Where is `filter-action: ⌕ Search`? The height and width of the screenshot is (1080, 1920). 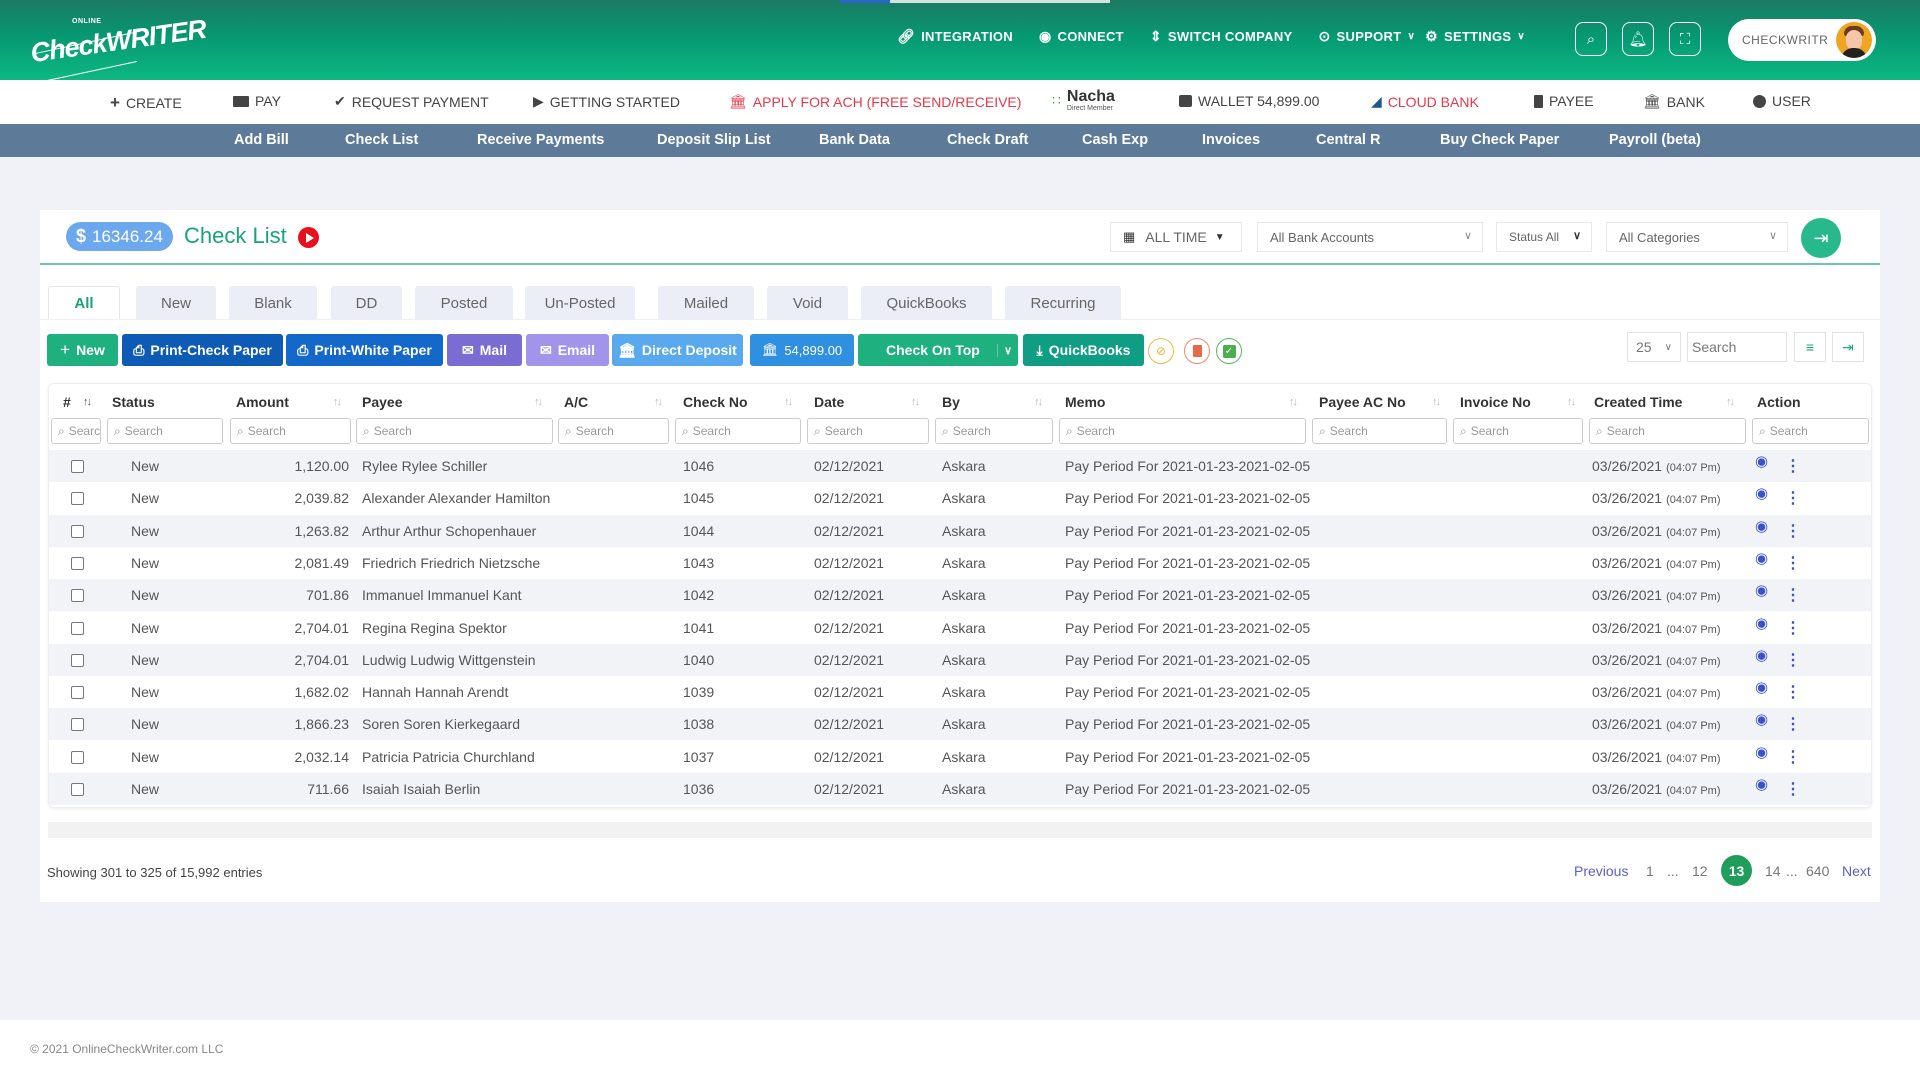 filter-action: ⌕ Search is located at coordinates (1810, 431).